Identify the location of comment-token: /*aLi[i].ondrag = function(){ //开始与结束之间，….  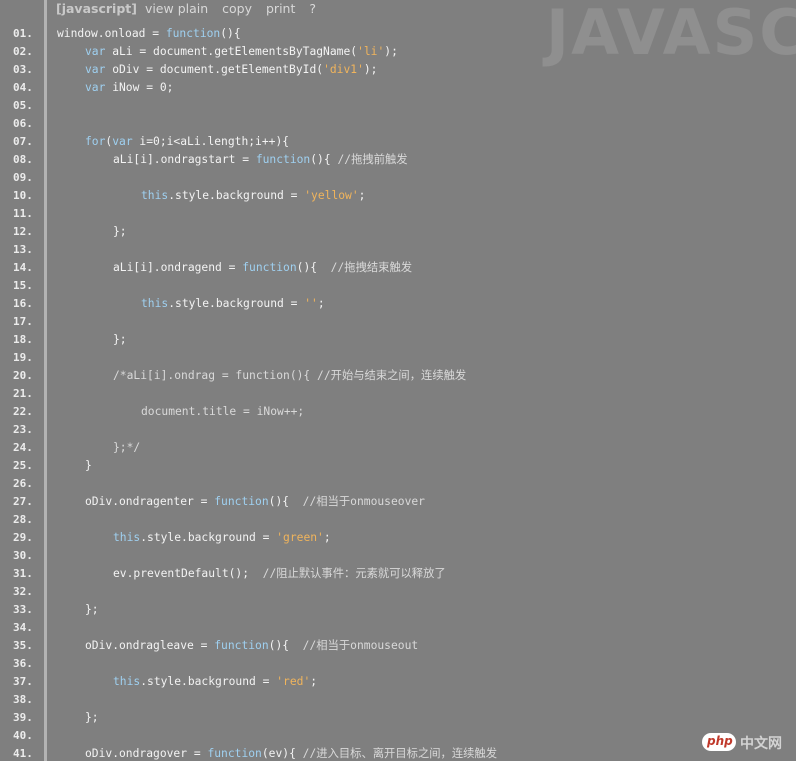
(290, 375).